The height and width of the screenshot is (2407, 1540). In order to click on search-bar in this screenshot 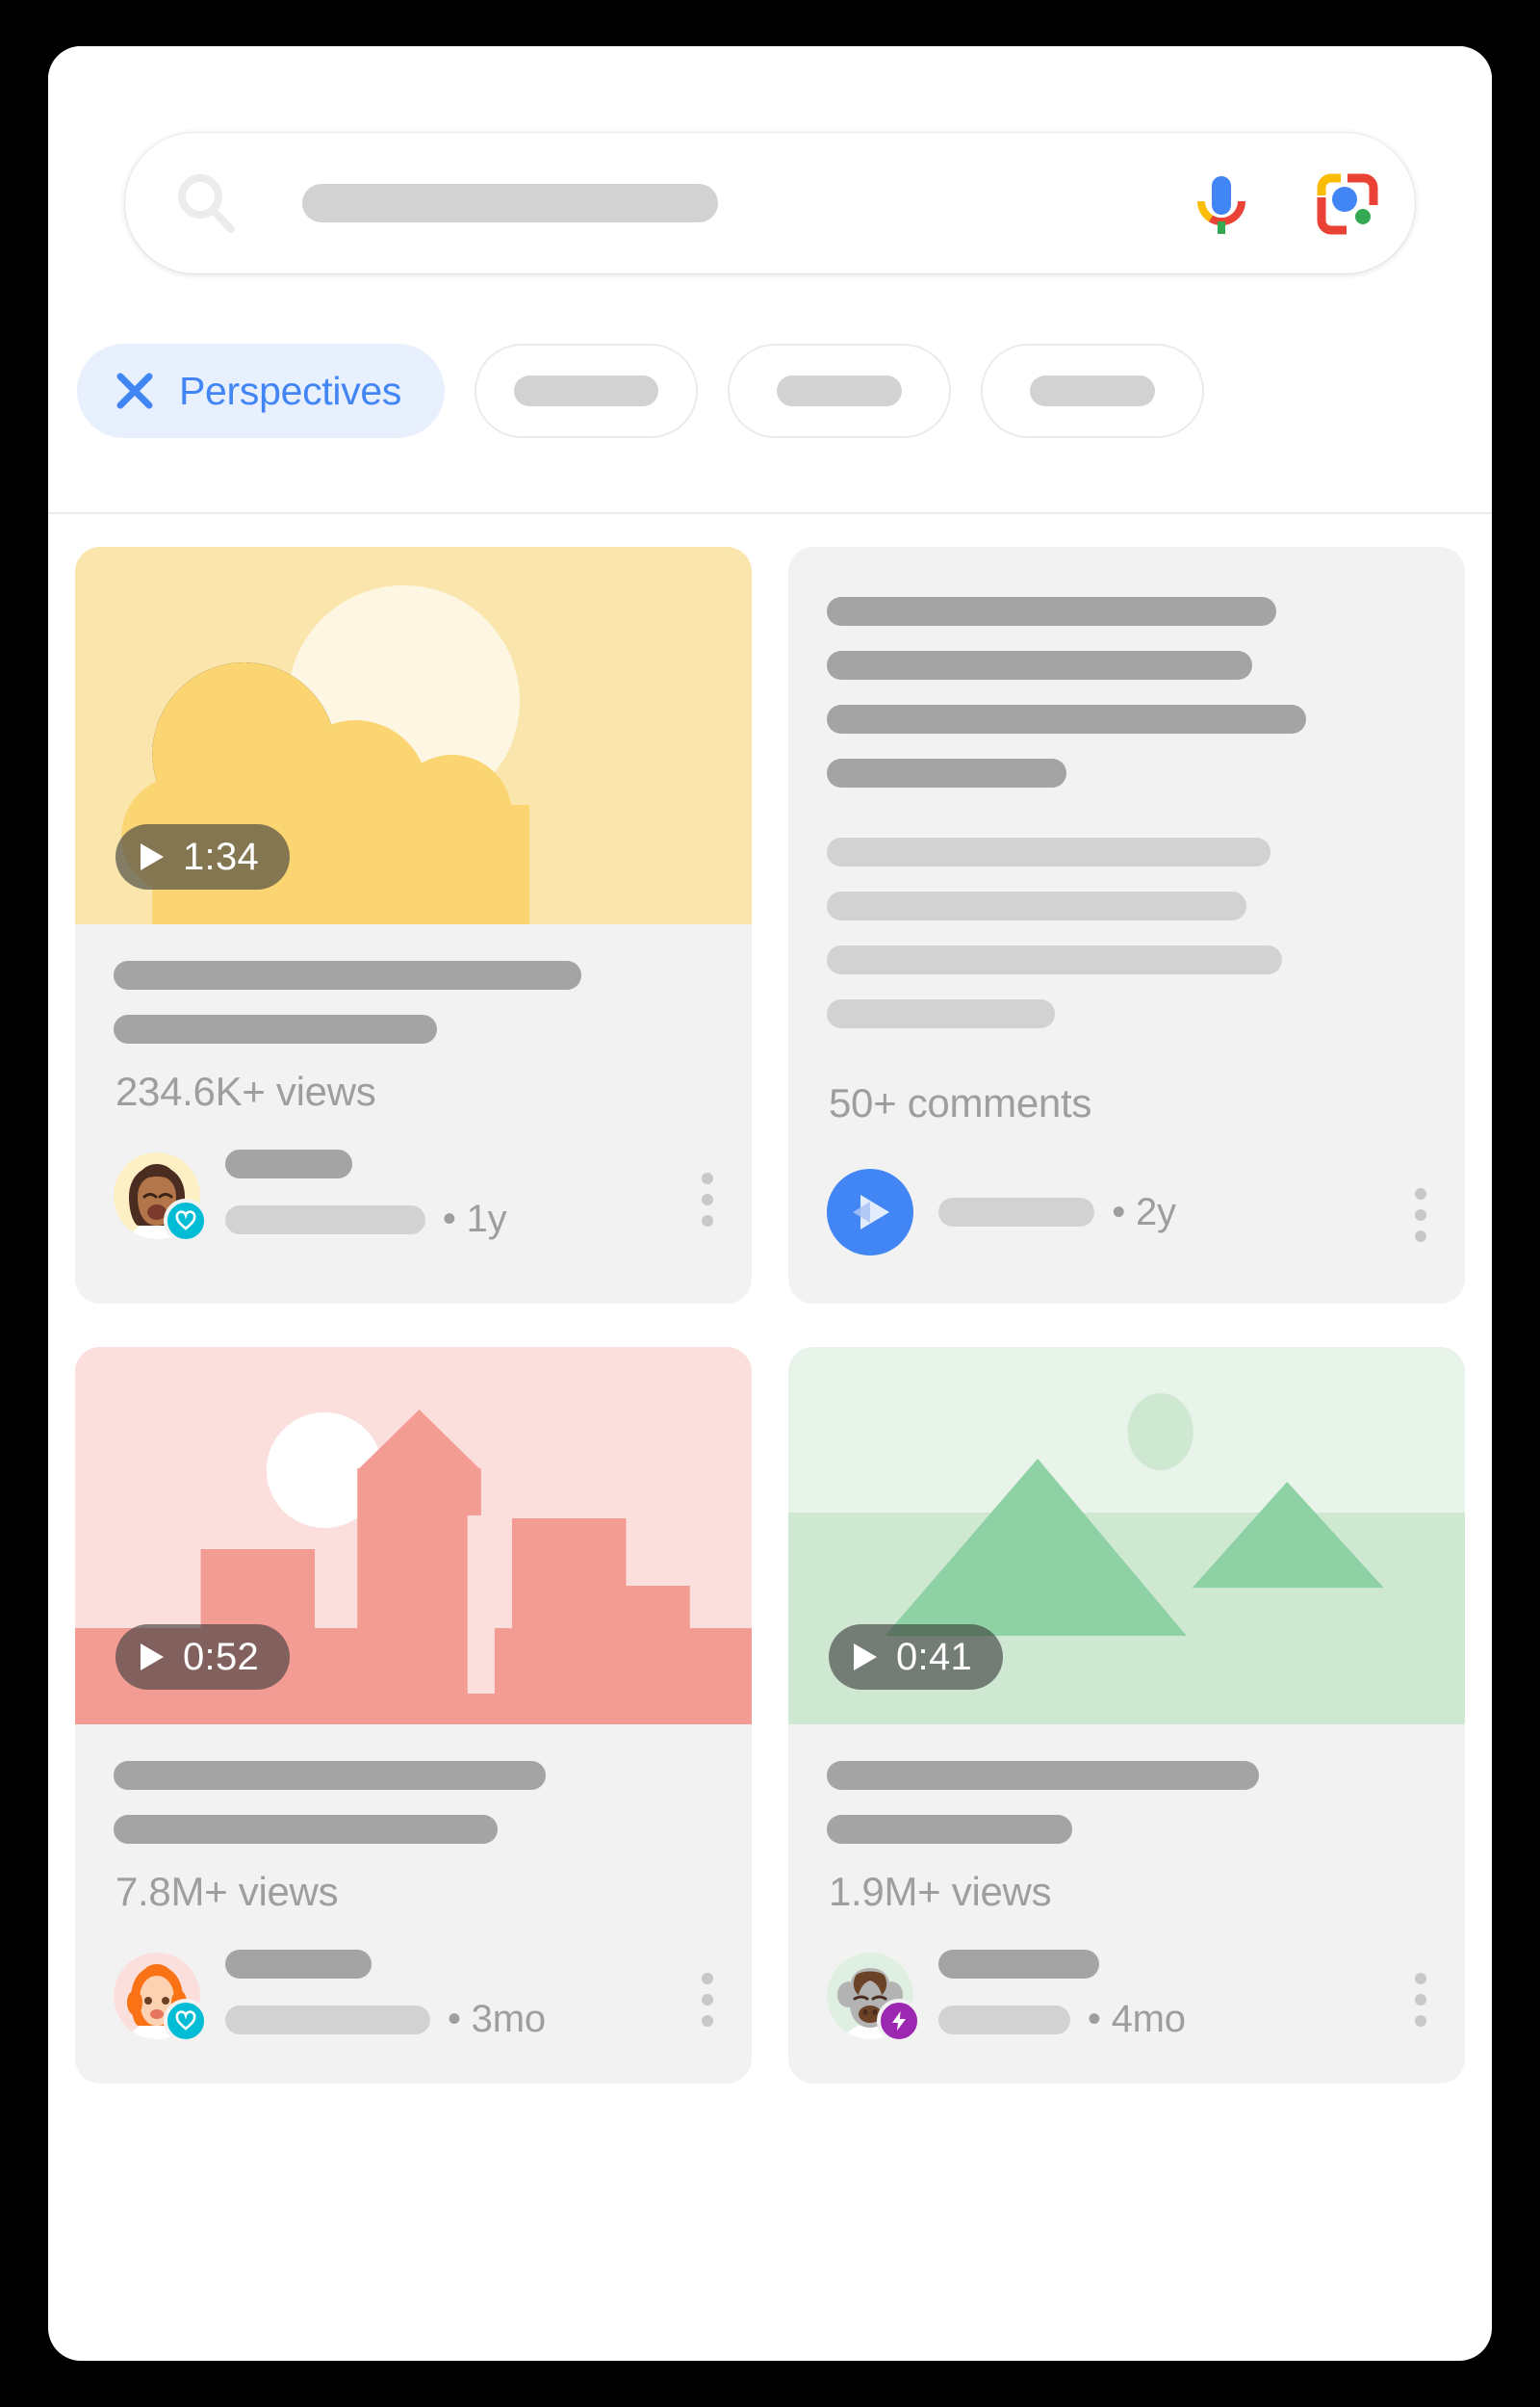, I will do `click(770, 203)`.